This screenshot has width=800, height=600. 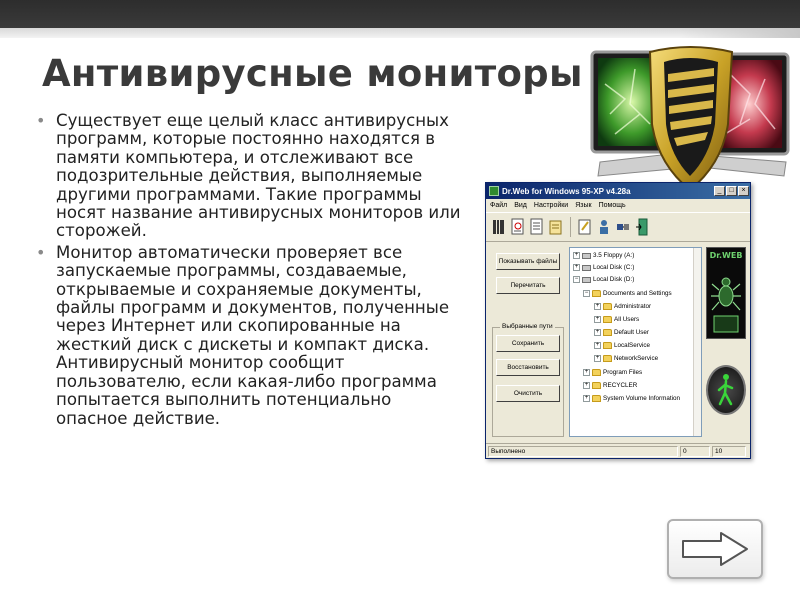 What do you see at coordinates (400, 14) in the screenshot?
I see `top-decor-bar` at bounding box center [400, 14].